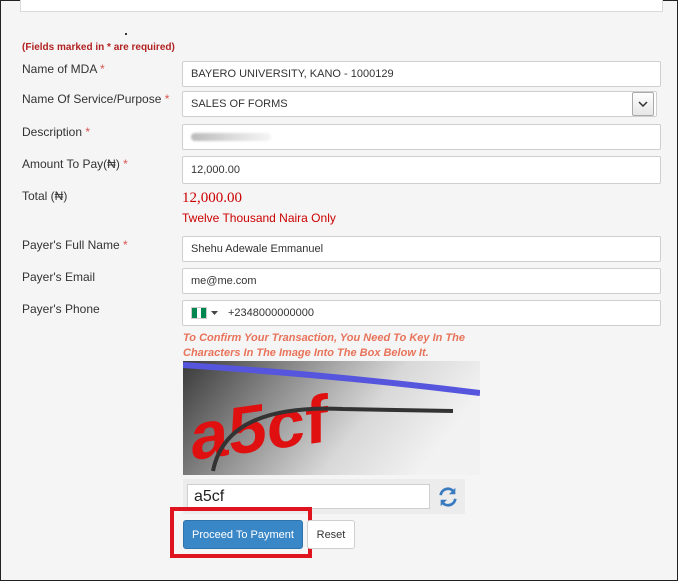  What do you see at coordinates (421, 313) in the screenshot?
I see `payer-phone-field: +2348000000000` at bounding box center [421, 313].